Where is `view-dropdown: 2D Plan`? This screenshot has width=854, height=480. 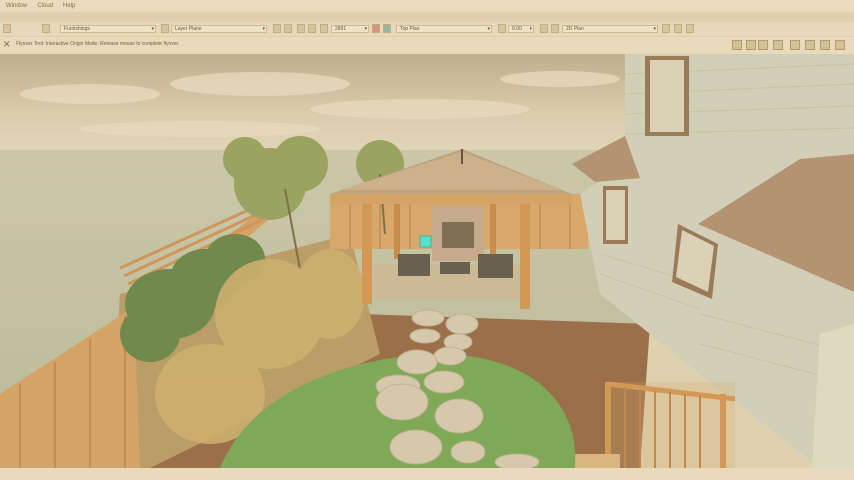
view-dropdown: 2D Plan is located at coordinates (610, 29).